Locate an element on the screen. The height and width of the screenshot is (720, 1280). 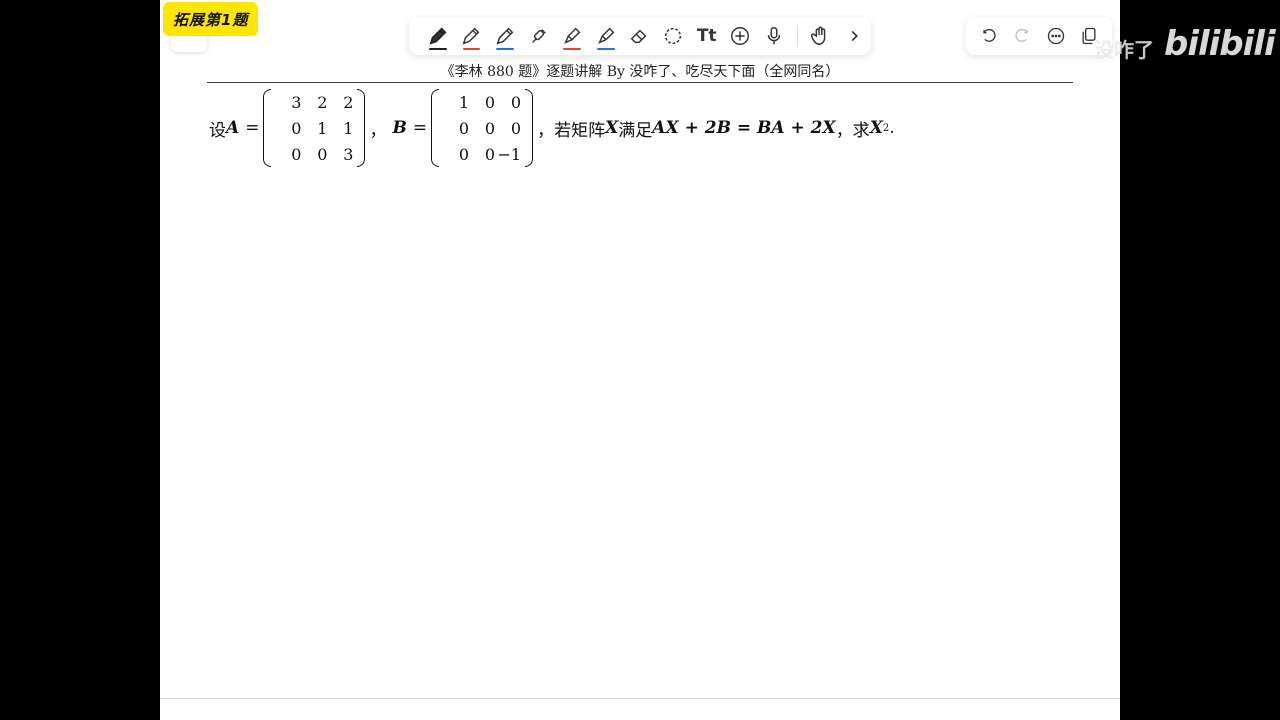
page-bottom-border is located at coordinates (640, 698).